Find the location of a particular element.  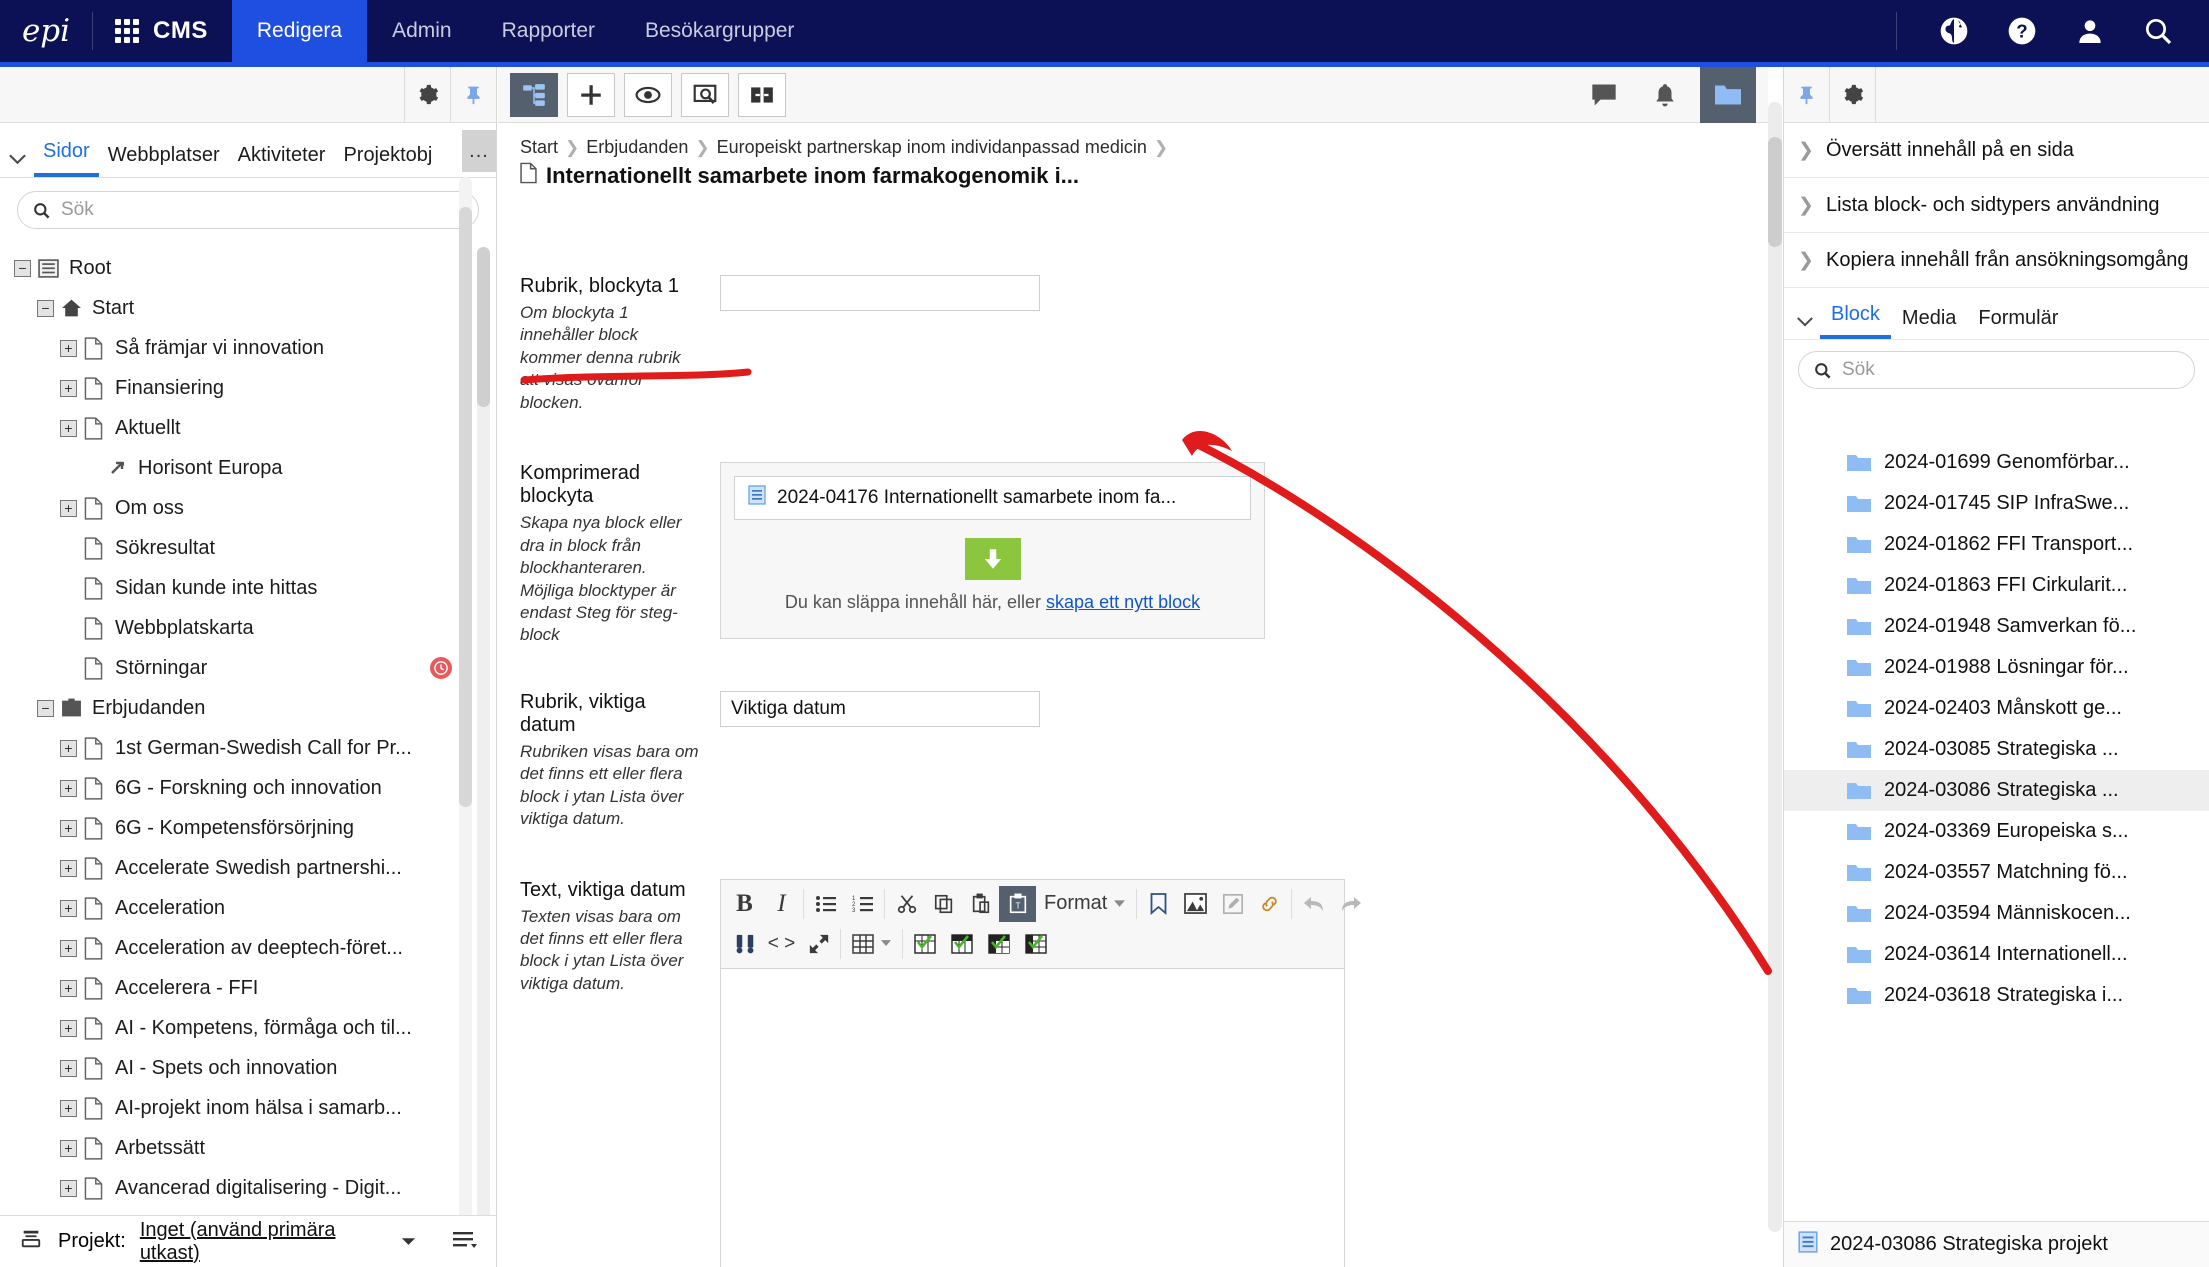

add-icon is located at coordinates (591, 94).